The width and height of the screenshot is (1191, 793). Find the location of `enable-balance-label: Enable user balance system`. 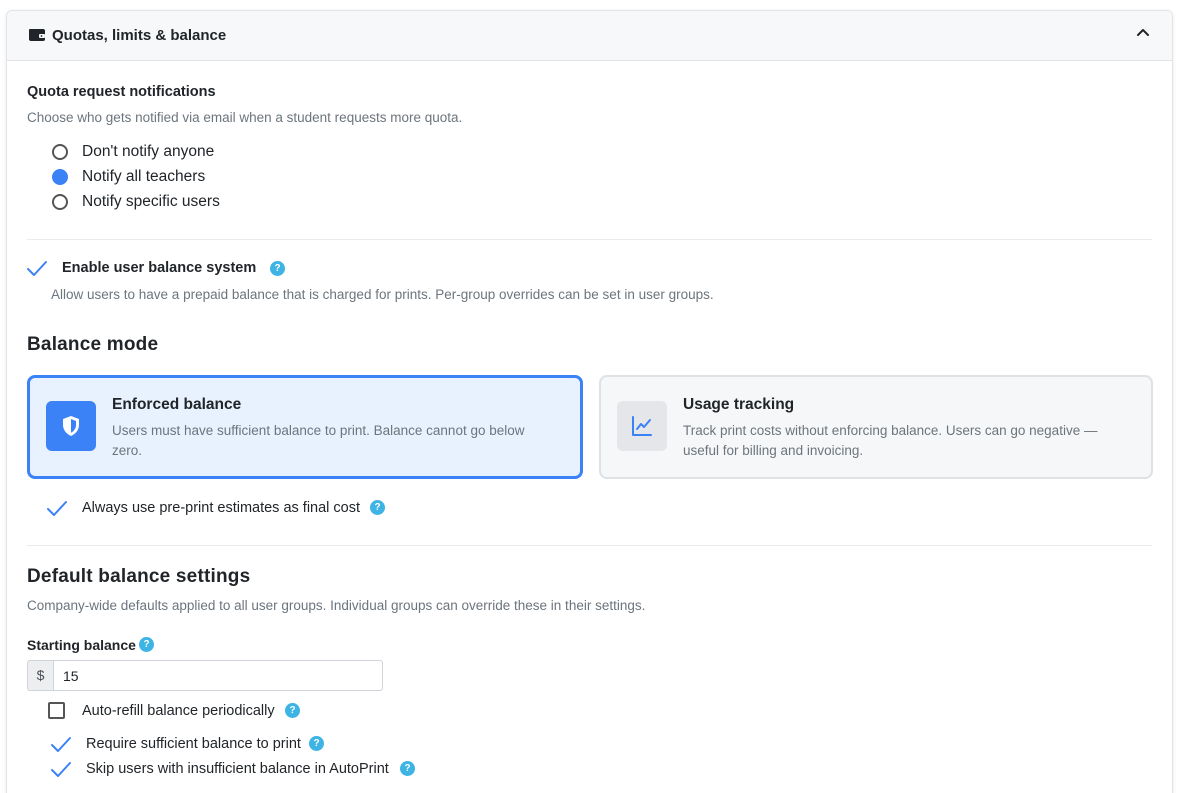

enable-balance-label: Enable user balance system is located at coordinates (159, 268).